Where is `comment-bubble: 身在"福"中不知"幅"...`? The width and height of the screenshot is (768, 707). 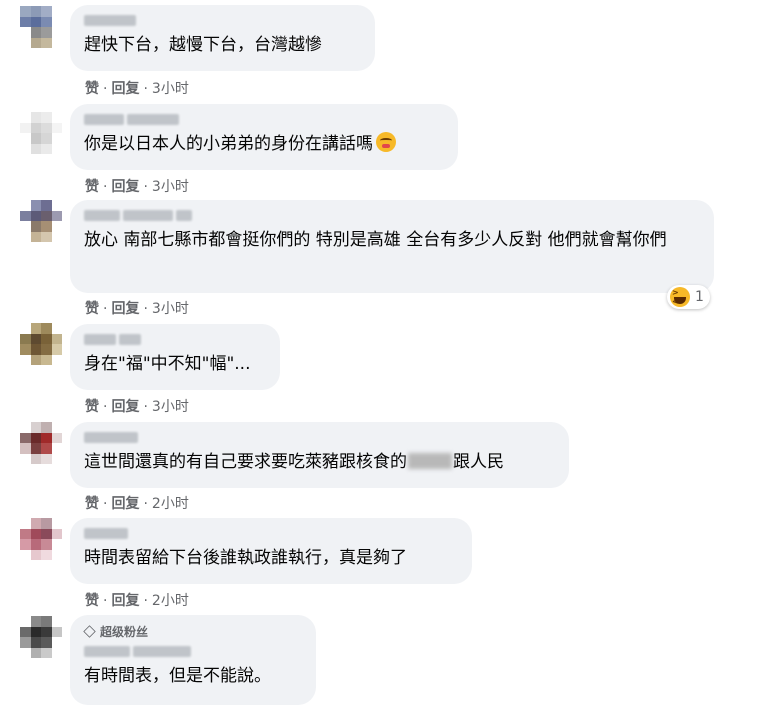 comment-bubble: 身在"福"中不知"幅"... is located at coordinates (175, 357).